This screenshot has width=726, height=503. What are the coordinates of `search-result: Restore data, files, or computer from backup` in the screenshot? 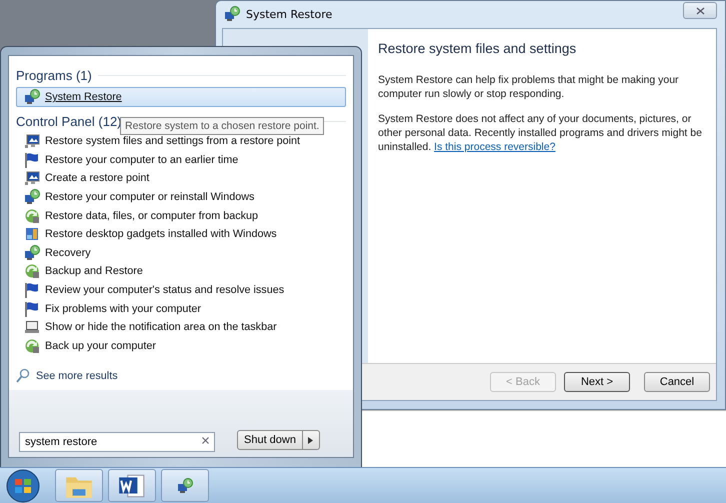 It's located at (181, 215).